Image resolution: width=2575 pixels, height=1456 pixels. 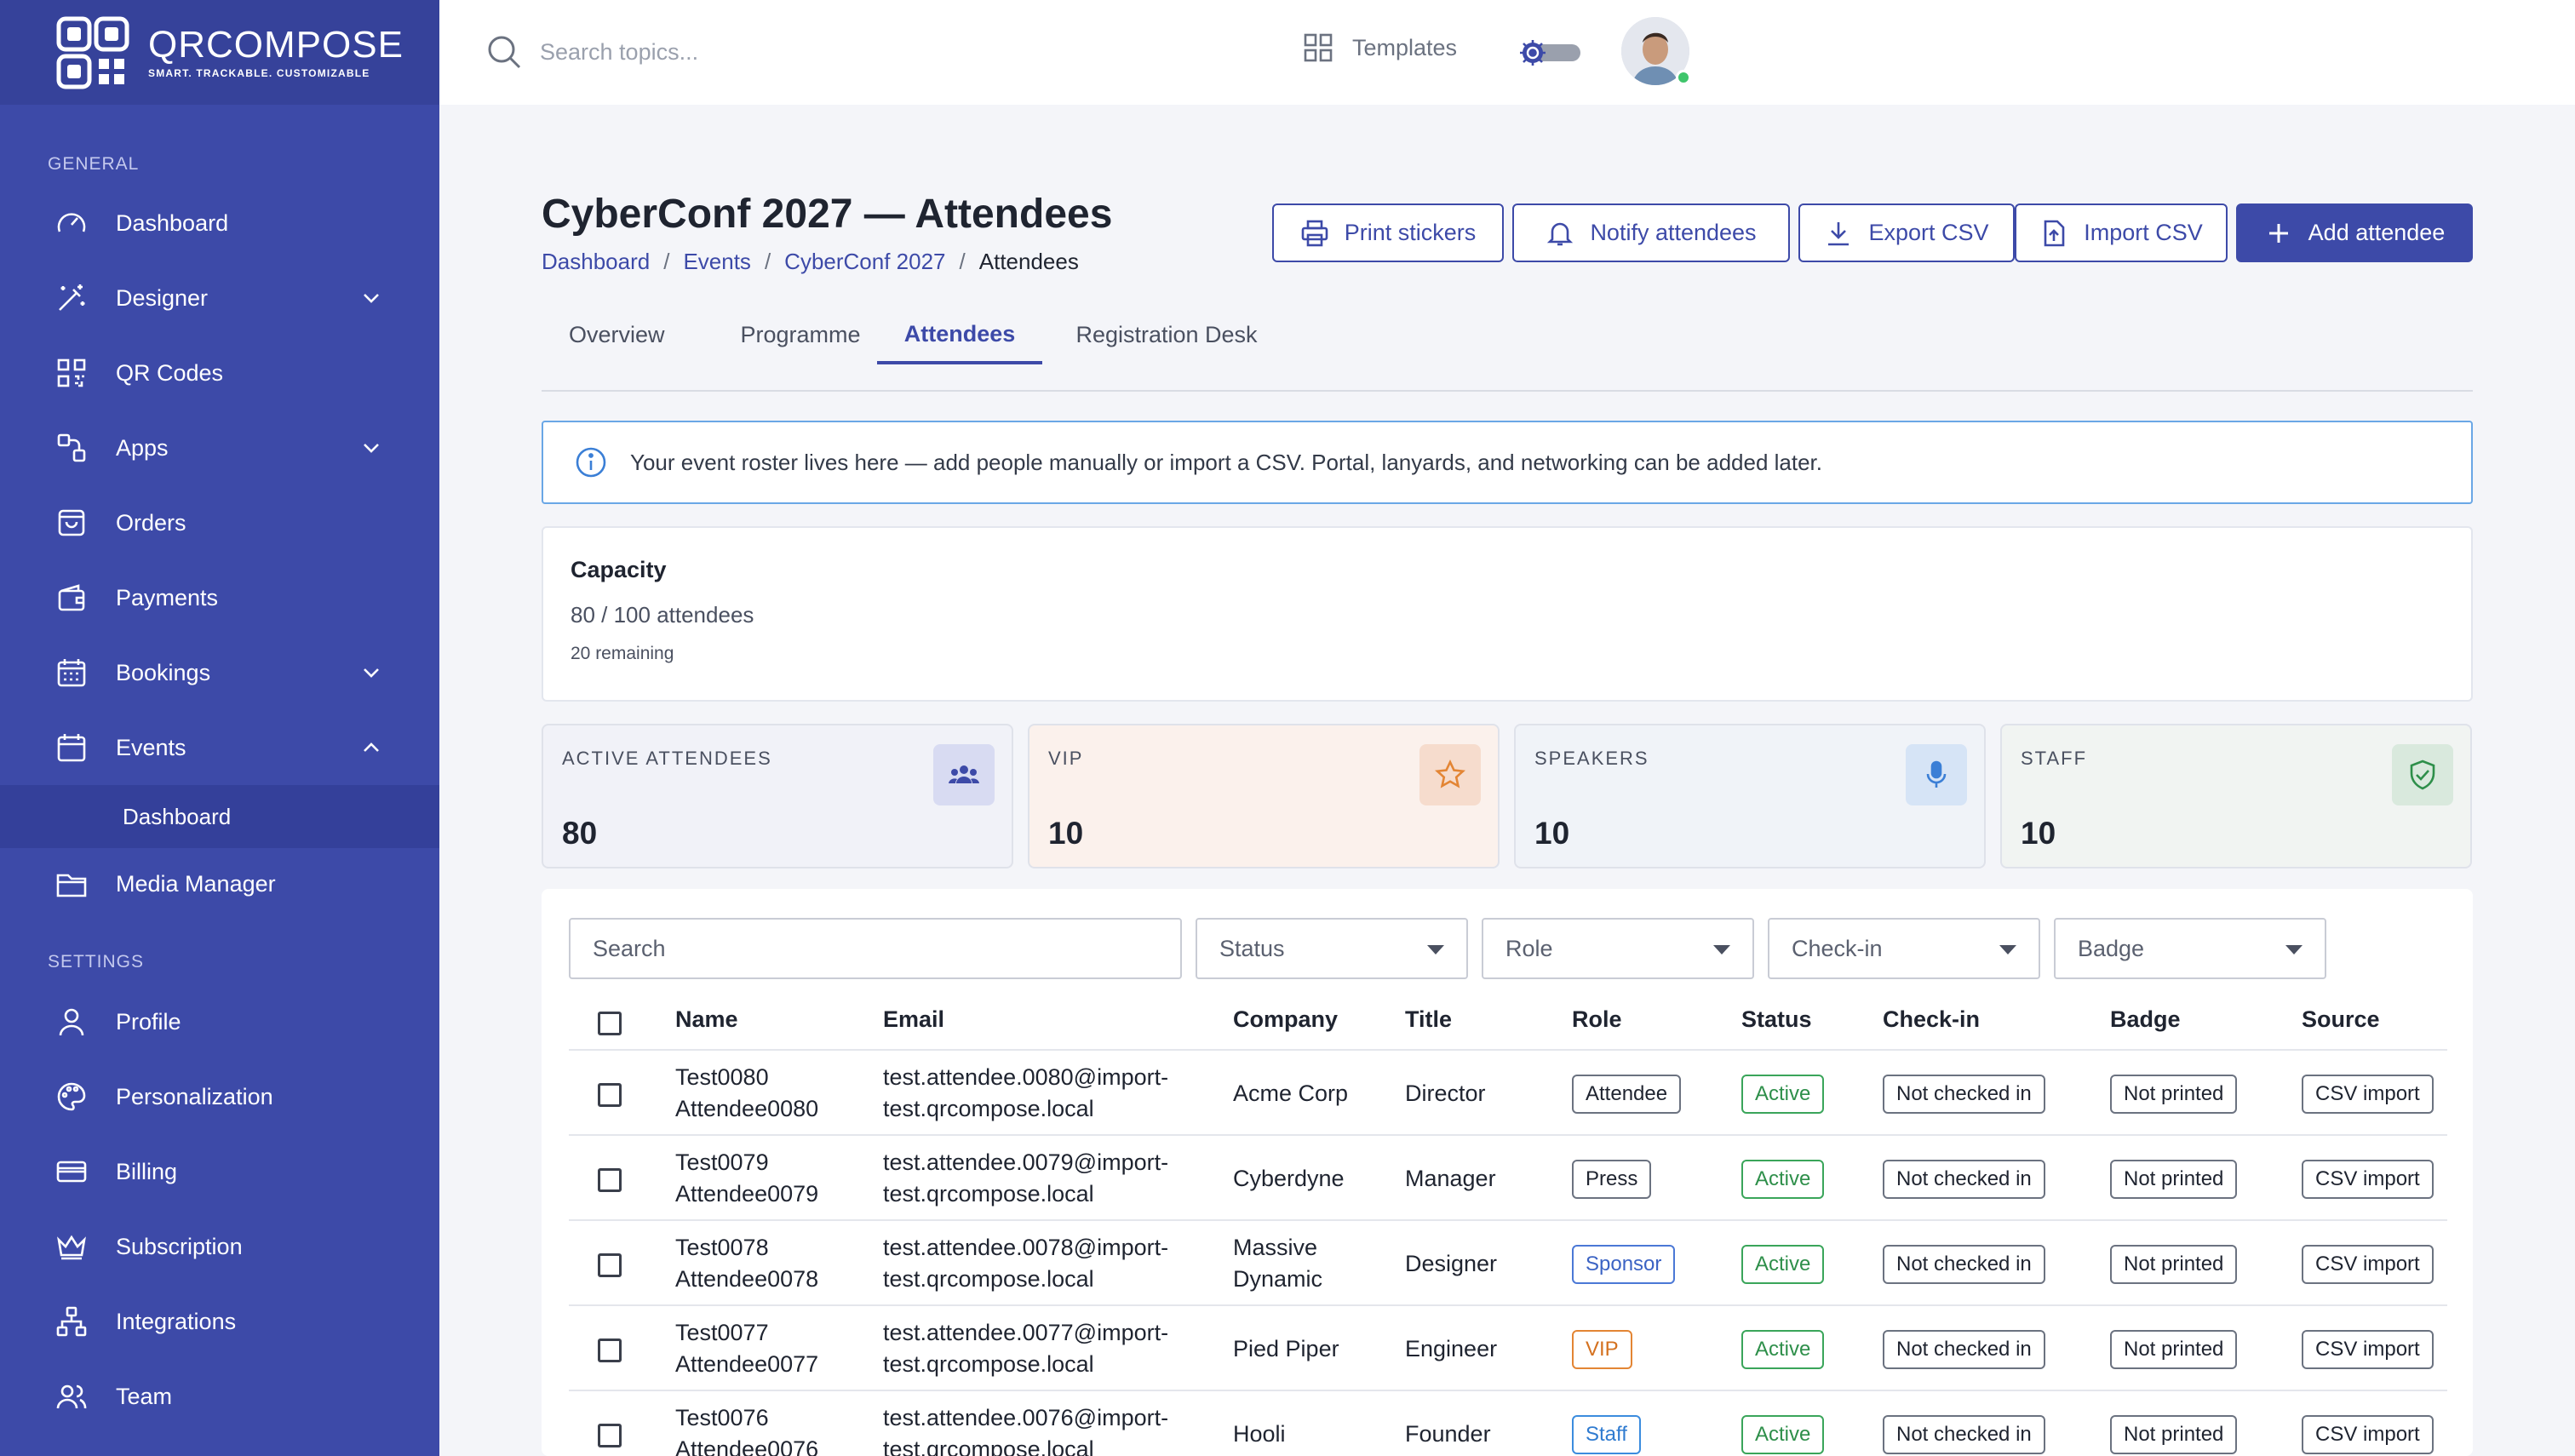 What do you see at coordinates (1259, 1434) in the screenshot?
I see `company: Hooli` at bounding box center [1259, 1434].